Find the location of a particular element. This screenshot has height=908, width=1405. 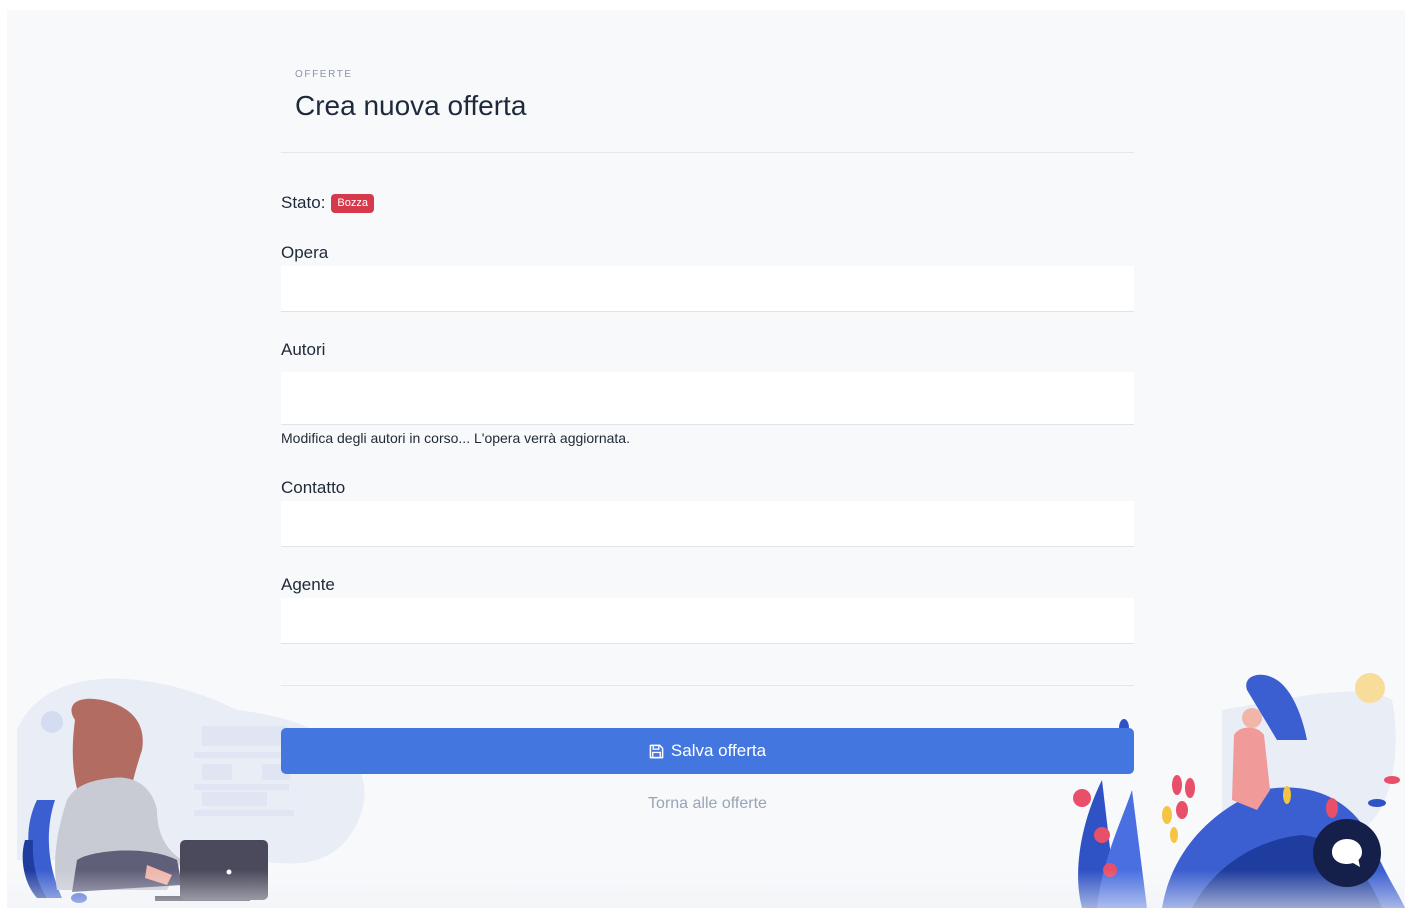

agente-label: Agente is located at coordinates (308, 584).